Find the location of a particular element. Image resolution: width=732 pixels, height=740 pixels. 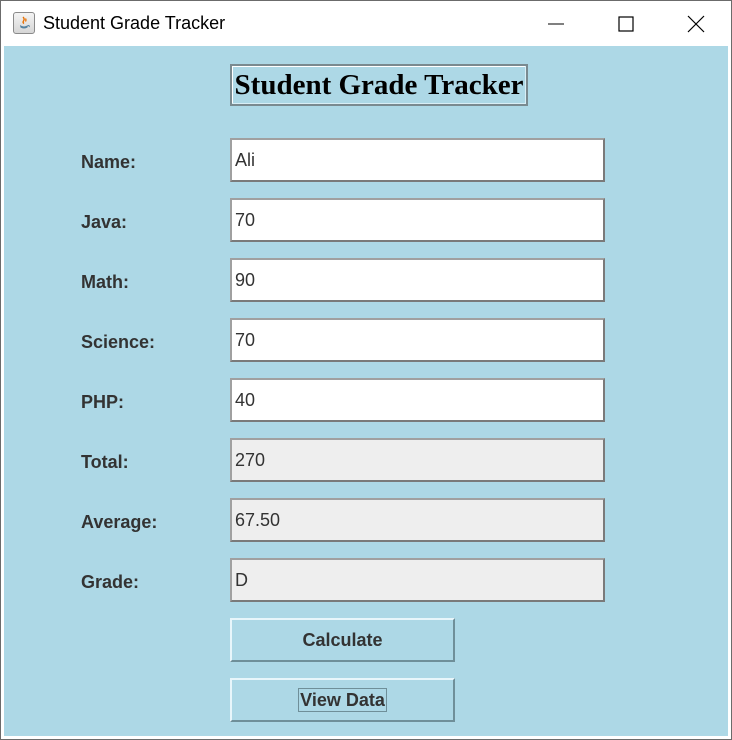

math-field is located at coordinates (417, 280).